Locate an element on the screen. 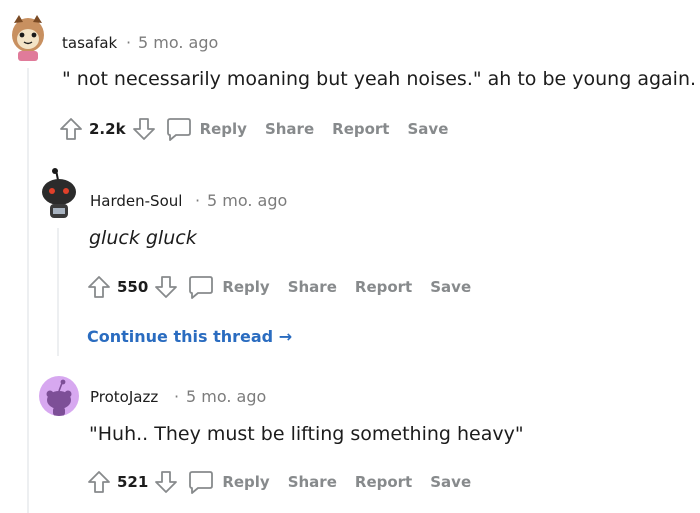  continue-thread-link: Continue this thread → is located at coordinates (189, 336).